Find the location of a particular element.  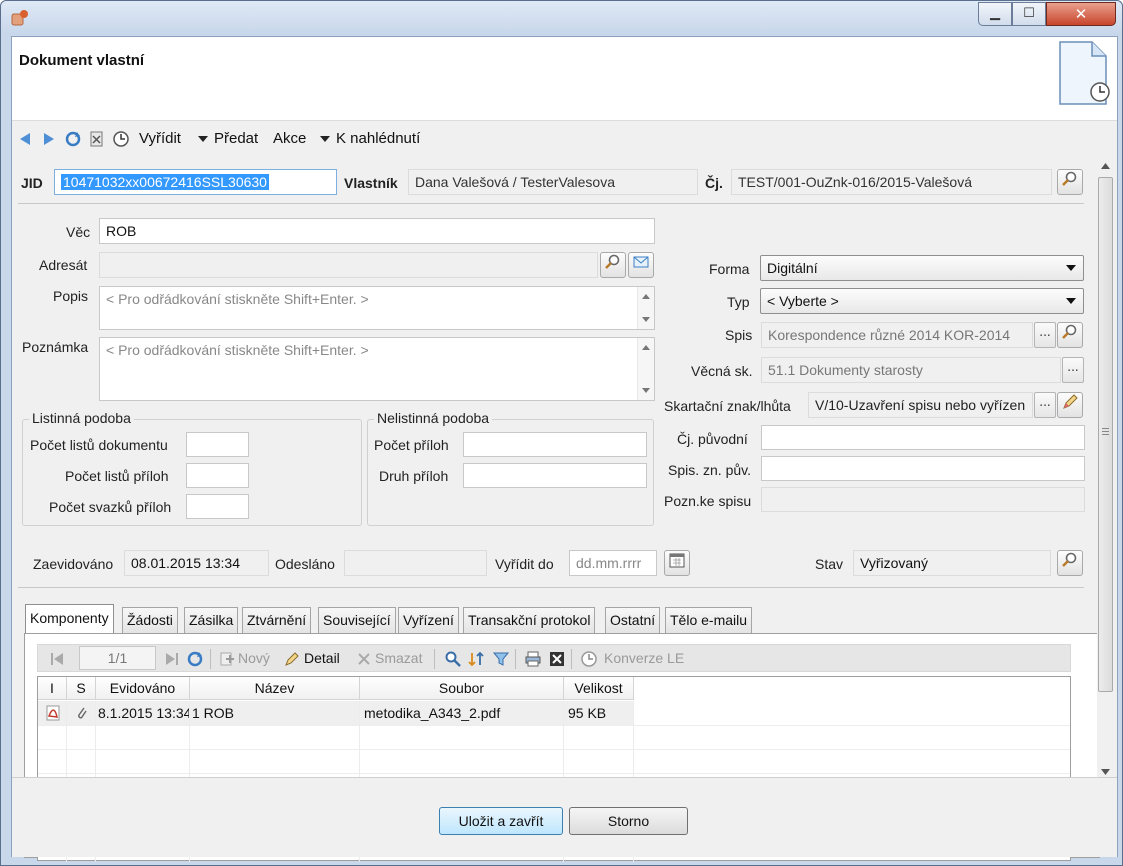

tab-souvisejici: Související is located at coordinates (357, 620).